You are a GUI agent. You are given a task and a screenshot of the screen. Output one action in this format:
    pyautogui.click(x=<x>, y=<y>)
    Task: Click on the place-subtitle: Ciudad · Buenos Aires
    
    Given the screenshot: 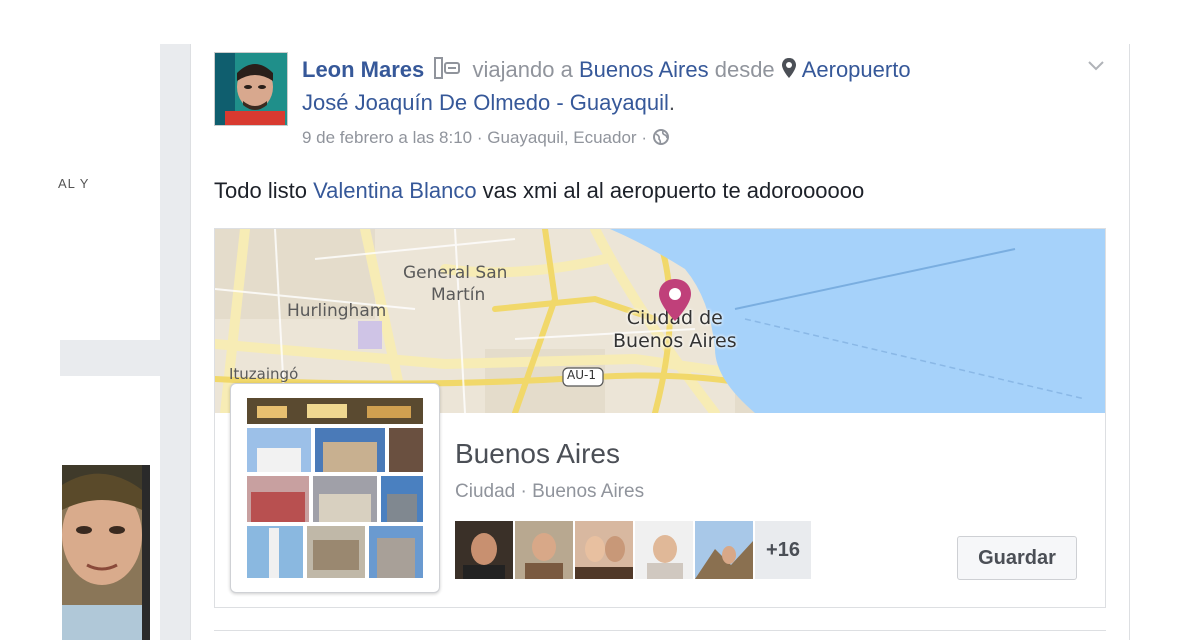 What is the action you would take?
    pyautogui.click(x=549, y=492)
    